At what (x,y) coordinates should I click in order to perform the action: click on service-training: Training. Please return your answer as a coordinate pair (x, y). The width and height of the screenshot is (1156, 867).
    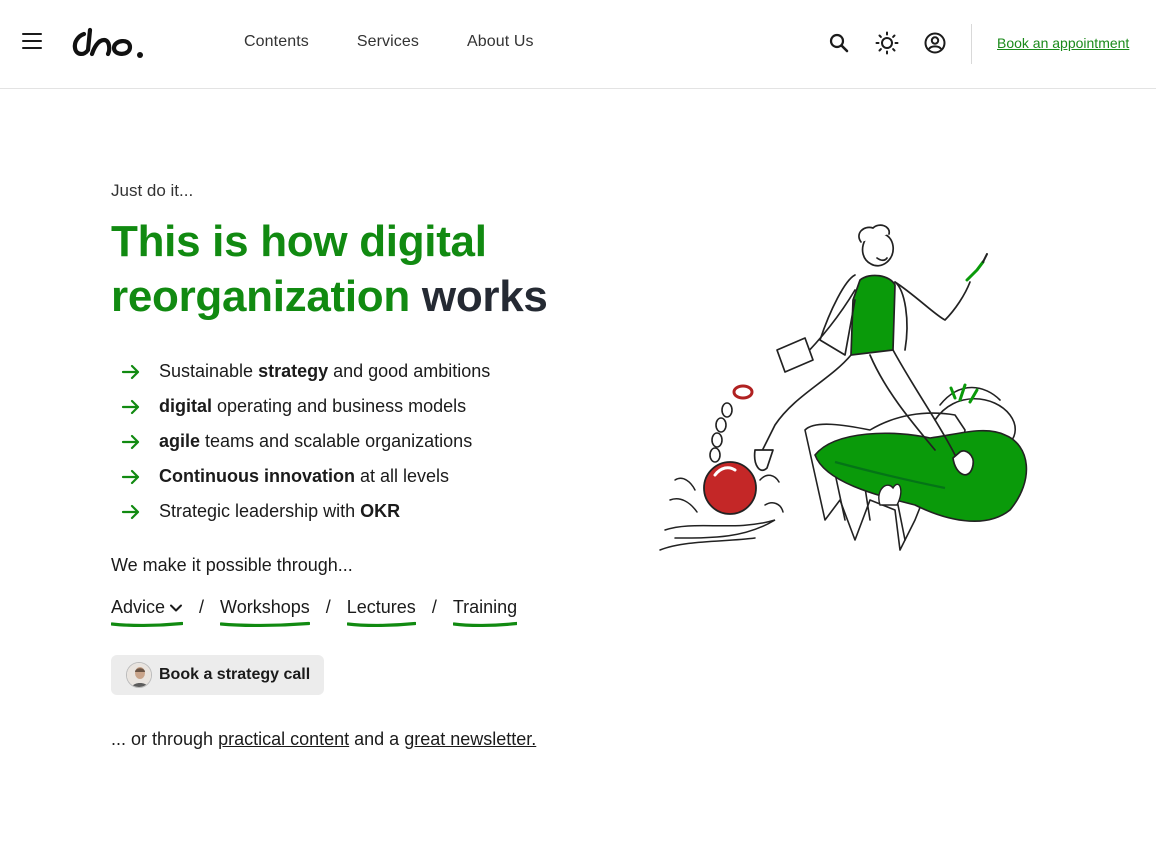
    Looking at the image, I should click on (485, 612).